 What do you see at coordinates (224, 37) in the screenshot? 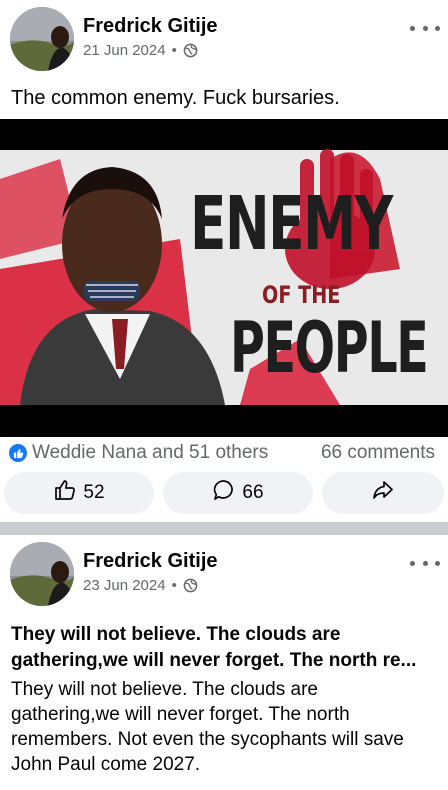
I see `post-header: Fredrick Gitije 21 Jun 2024 •` at bounding box center [224, 37].